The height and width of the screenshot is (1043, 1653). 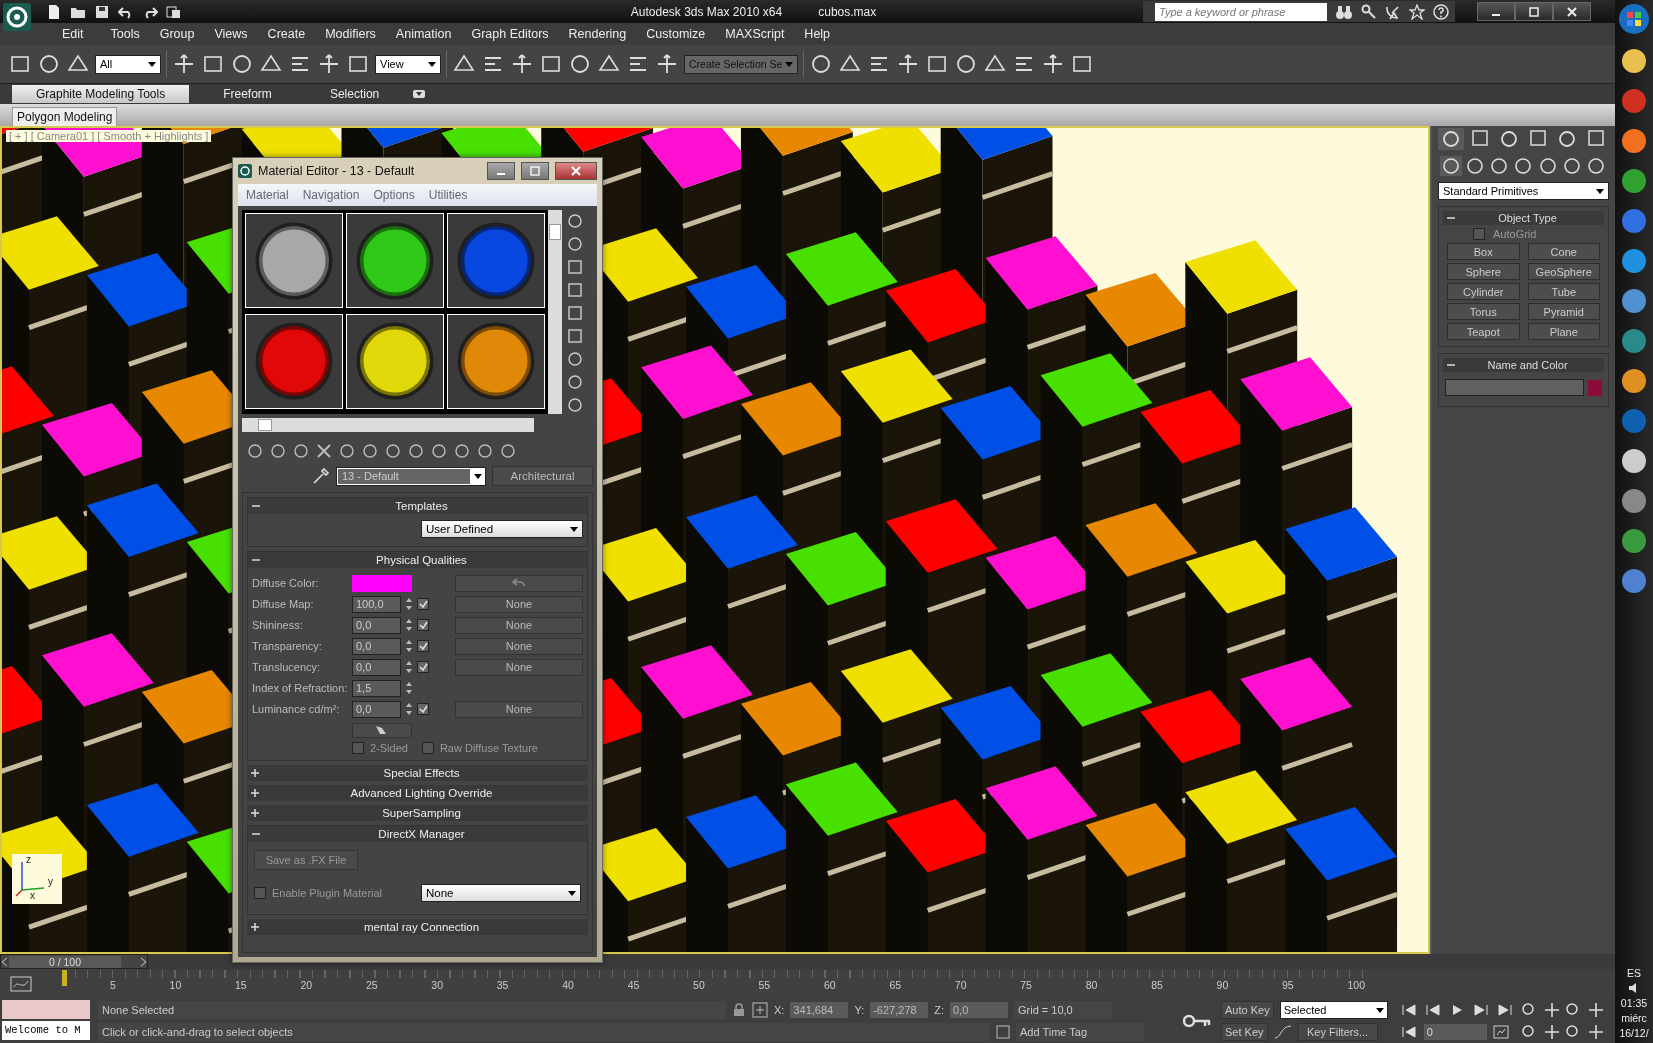 I want to click on primitive-button: Cylinder, so click(x=1483, y=291).